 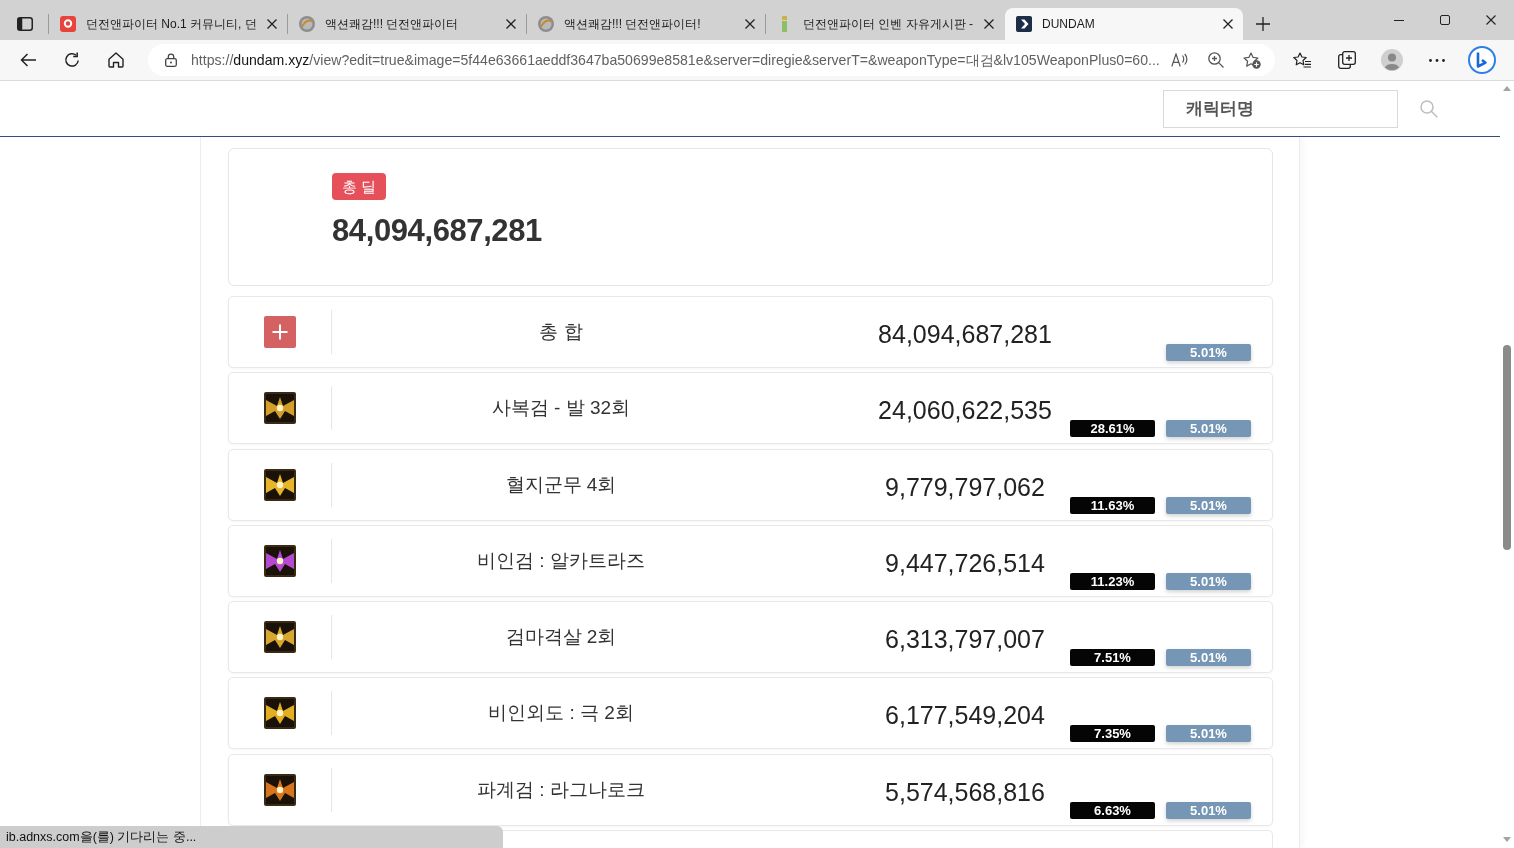 I want to click on scrollbar-thumb, so click(x=1507, y=447).